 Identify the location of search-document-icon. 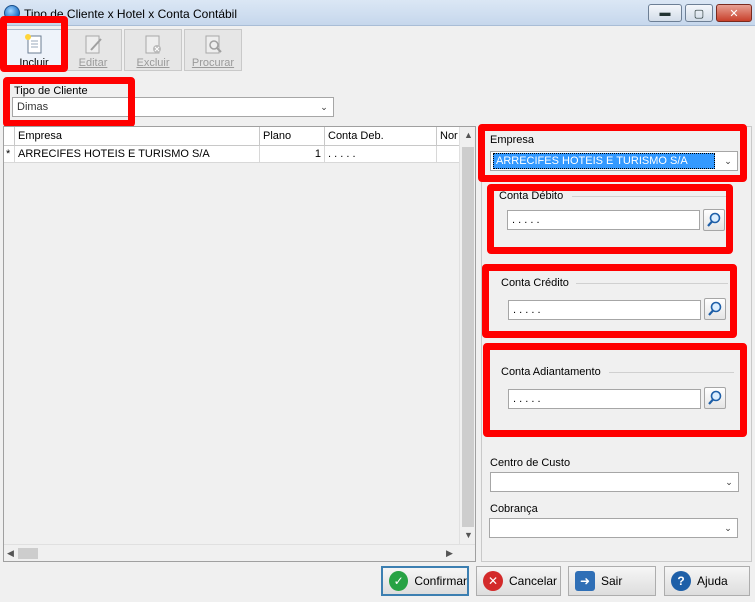
(213, 44).